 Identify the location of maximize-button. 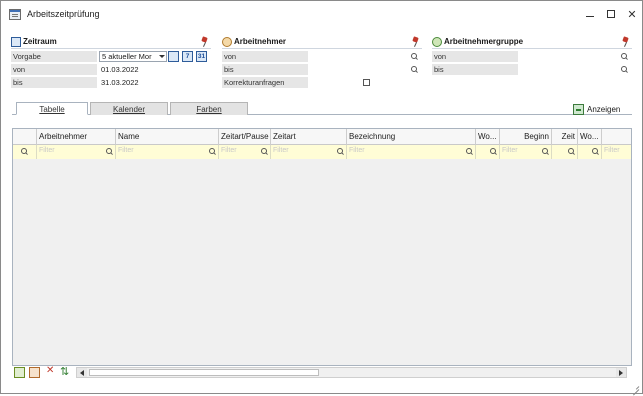
(611, 14).